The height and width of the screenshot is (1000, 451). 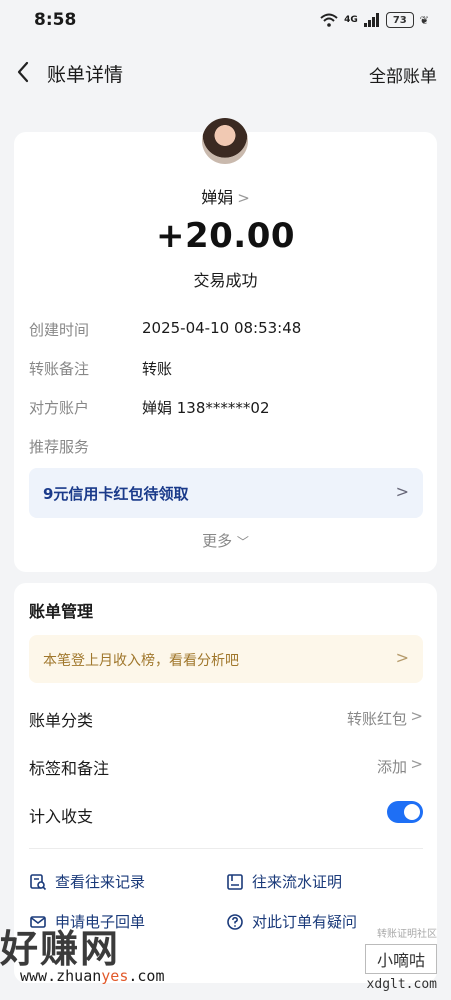 I want to click on avatar, so click(x=225, y=141).